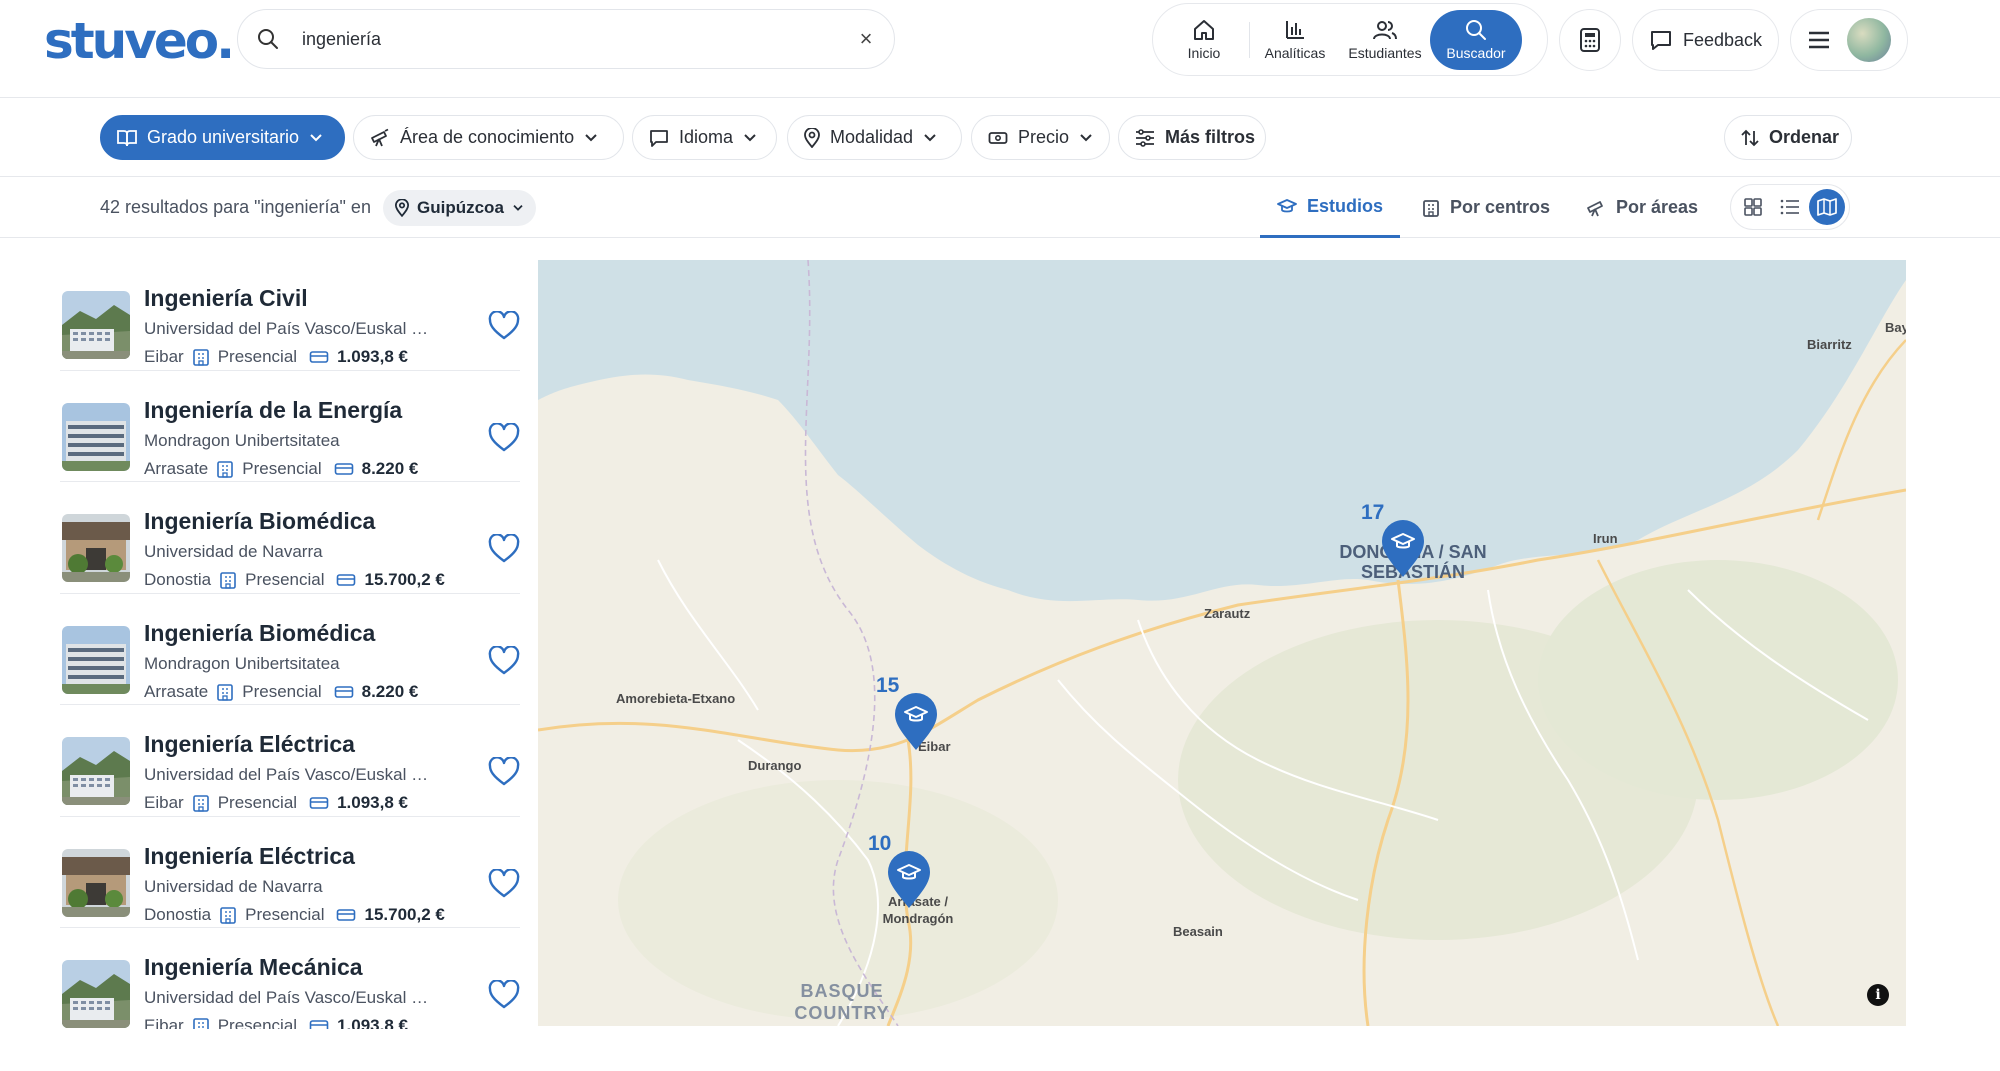 The height and width of the screenshot is (1071, 2000). I want to click on nav-label: Analíticas, so click(1295, 53).